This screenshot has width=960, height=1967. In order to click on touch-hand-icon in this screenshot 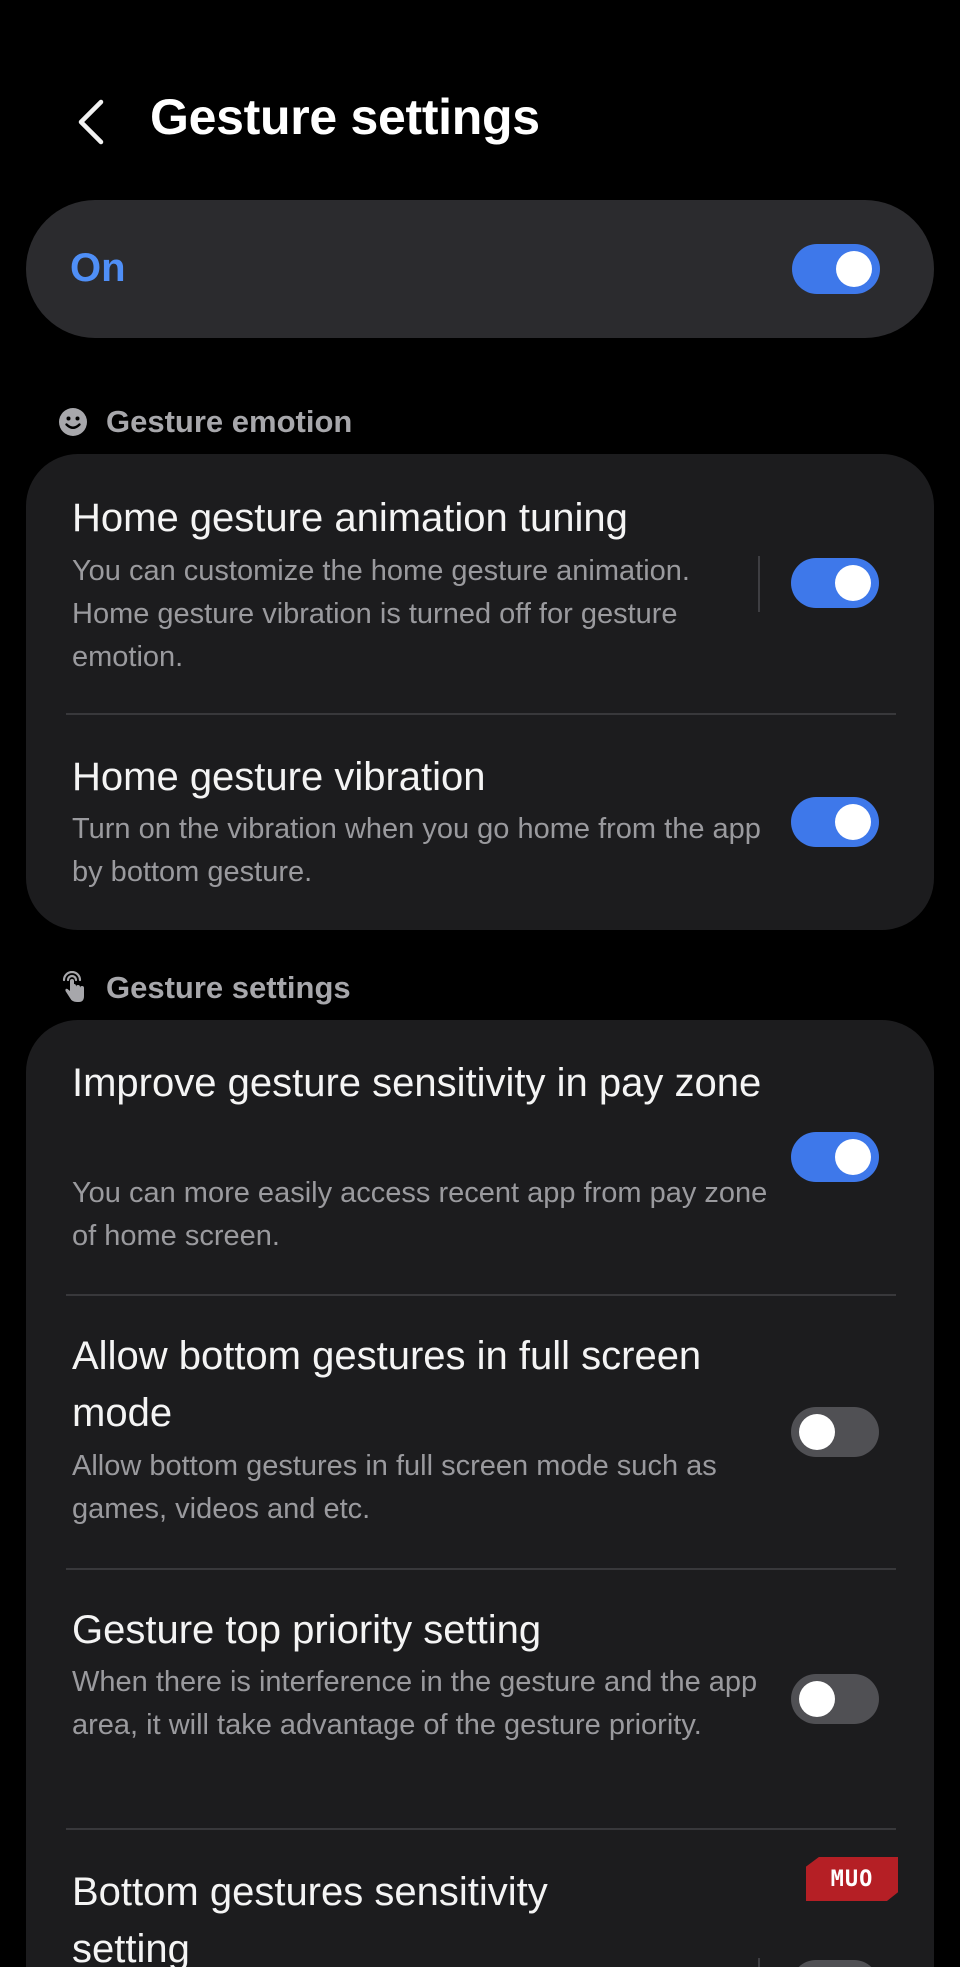, I will do `click(73, 987)`.